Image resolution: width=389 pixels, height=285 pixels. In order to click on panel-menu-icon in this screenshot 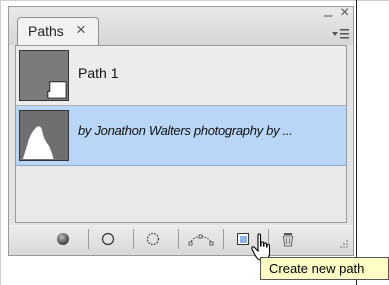, I will do `click(340, 33)`.